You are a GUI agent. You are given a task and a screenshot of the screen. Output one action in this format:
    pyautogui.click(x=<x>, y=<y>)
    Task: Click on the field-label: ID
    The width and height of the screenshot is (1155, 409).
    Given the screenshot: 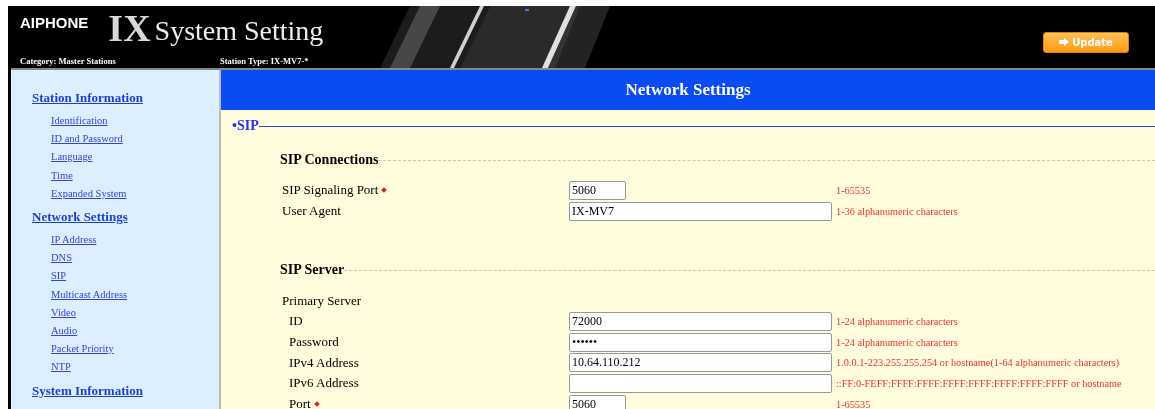 What is the action you would take?
    pyautogui.click(x=296, y=321)
    